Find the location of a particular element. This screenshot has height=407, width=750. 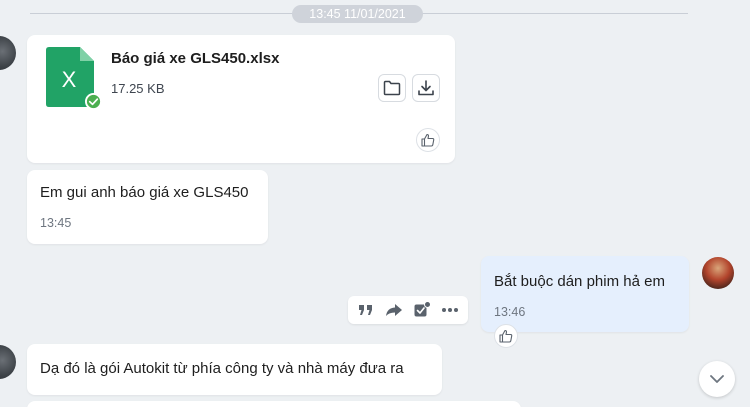

forward-button is located at coordinates (394, 310).